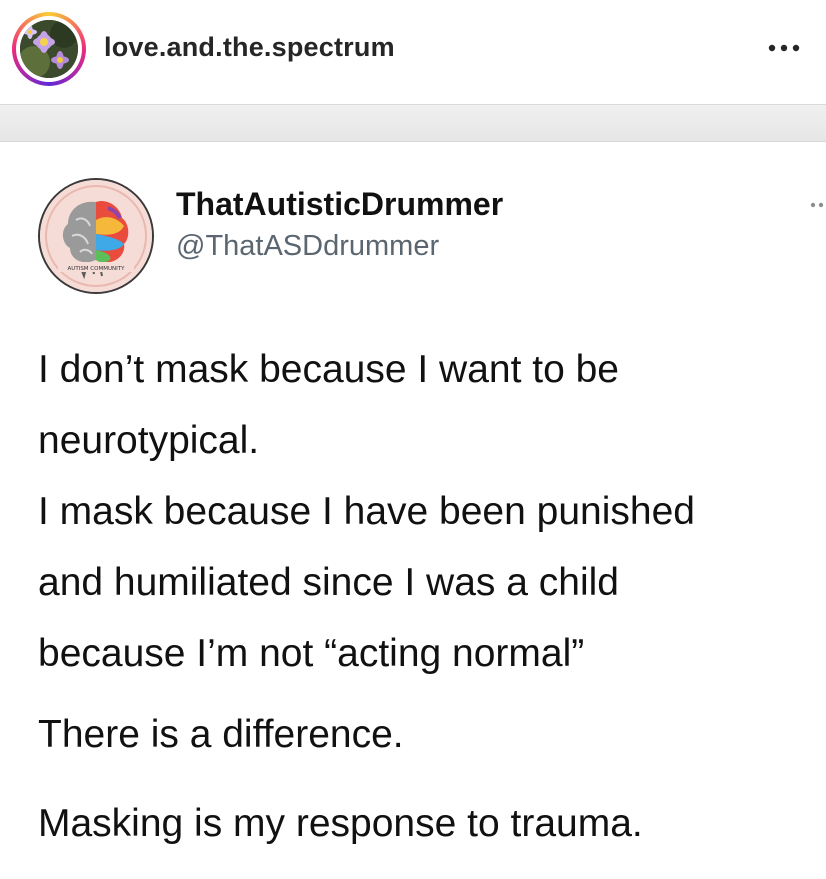 This screenshot has width=826, height=879. What do you see at coordinates (413, 52) in the screenshot?
I see `post-header: love.and.the.spectrum` at bounding box center [413, 52].